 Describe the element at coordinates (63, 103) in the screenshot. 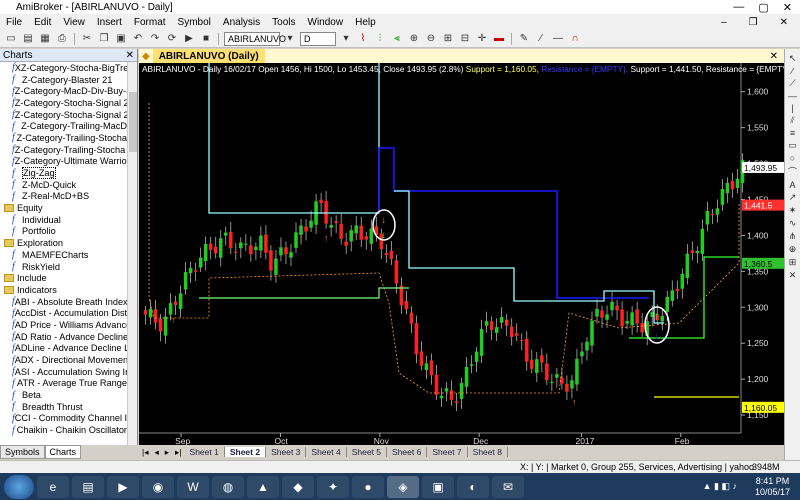

I see `tree-formula-item: f Z-Category-Stocha-Signal 2` at that location.